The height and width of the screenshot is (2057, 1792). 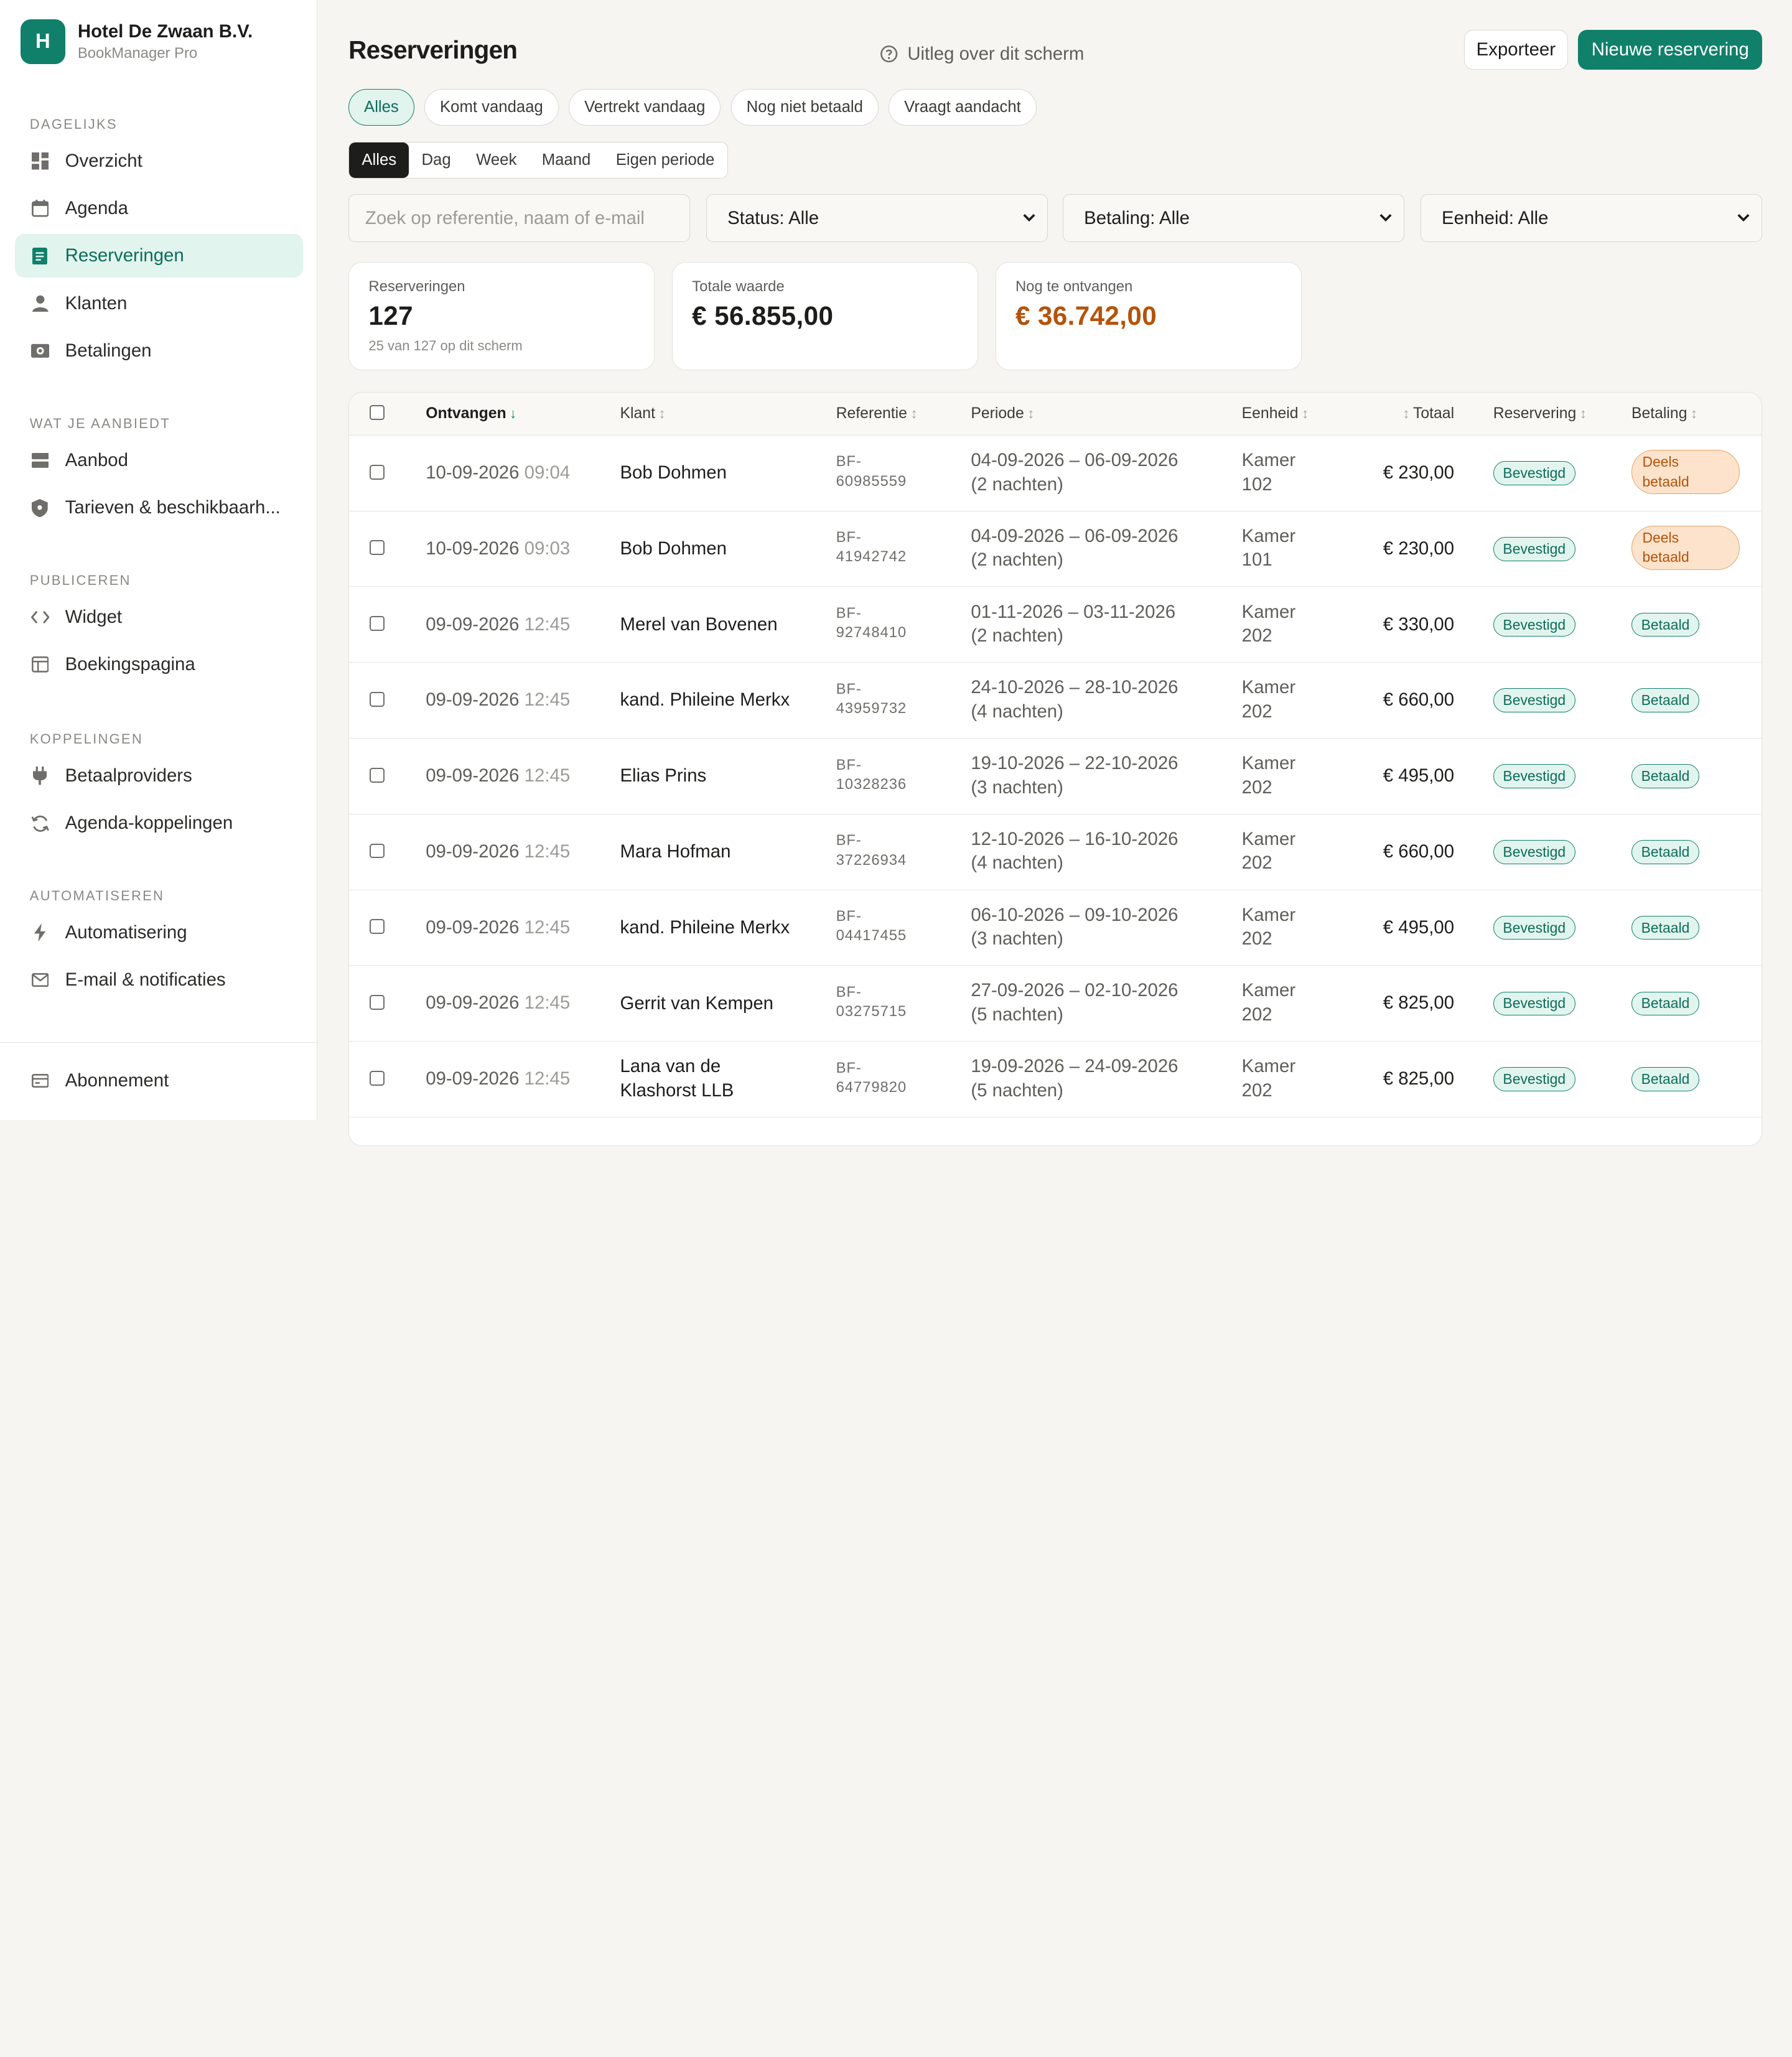 What do you see at coordinates (871, 557) in the screenshot?
I see `reference-number: 41942742` at bounding box center [871, 557].